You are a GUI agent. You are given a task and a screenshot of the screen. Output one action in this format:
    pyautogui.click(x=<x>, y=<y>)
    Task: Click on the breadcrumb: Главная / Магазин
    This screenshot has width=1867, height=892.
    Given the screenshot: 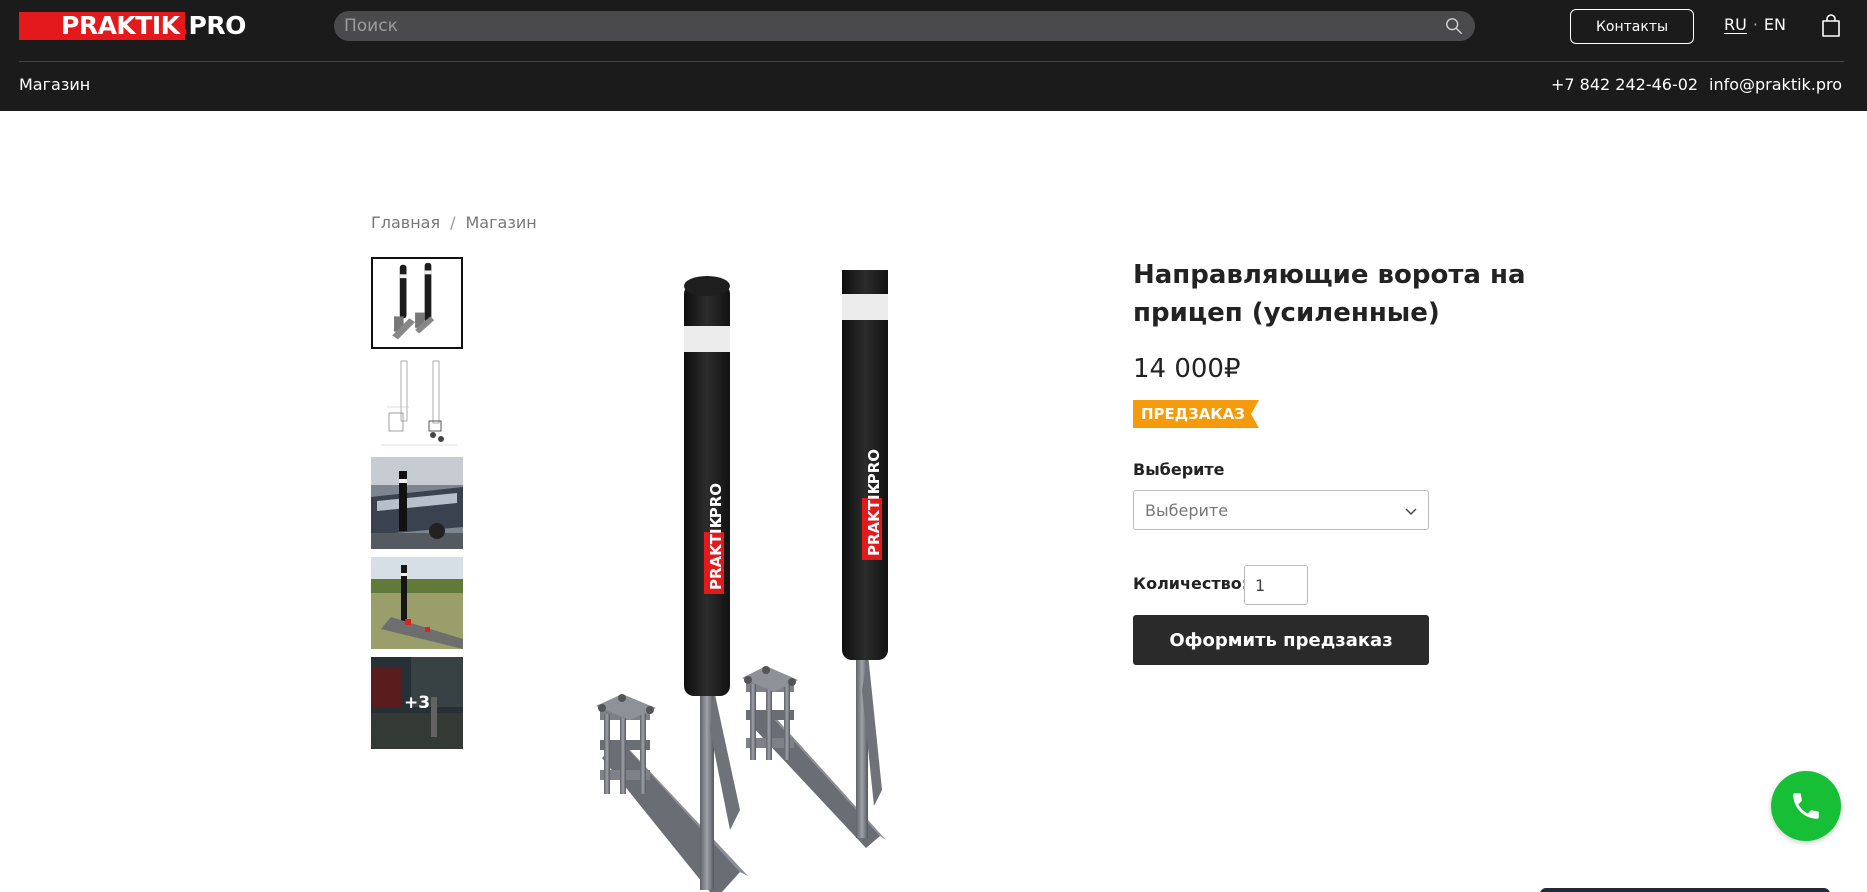 What is the action you would take?
    pyautogui.click(x=454, y=222)
    